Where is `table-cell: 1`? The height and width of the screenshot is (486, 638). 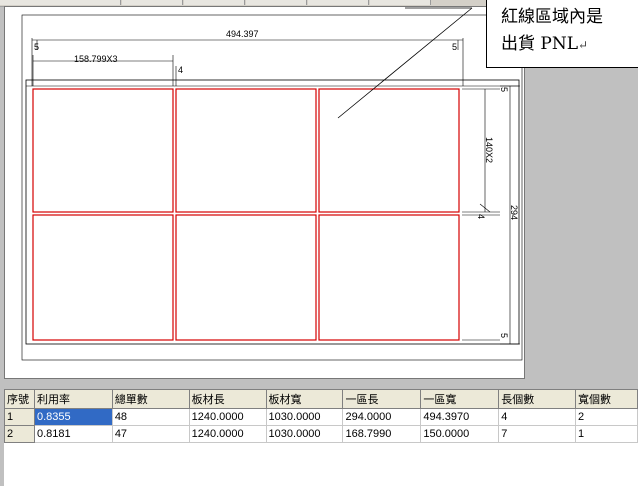
table-cell: 1 is located at coordinates (606, 434).